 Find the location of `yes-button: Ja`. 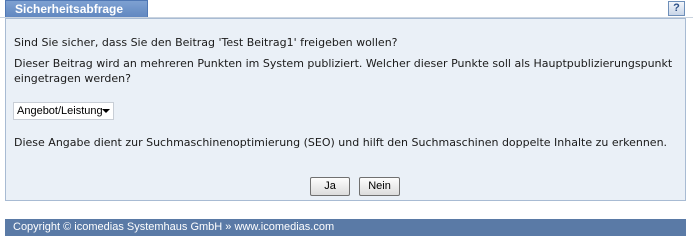

yes-button: Ja is located at coordinates (330, 186).